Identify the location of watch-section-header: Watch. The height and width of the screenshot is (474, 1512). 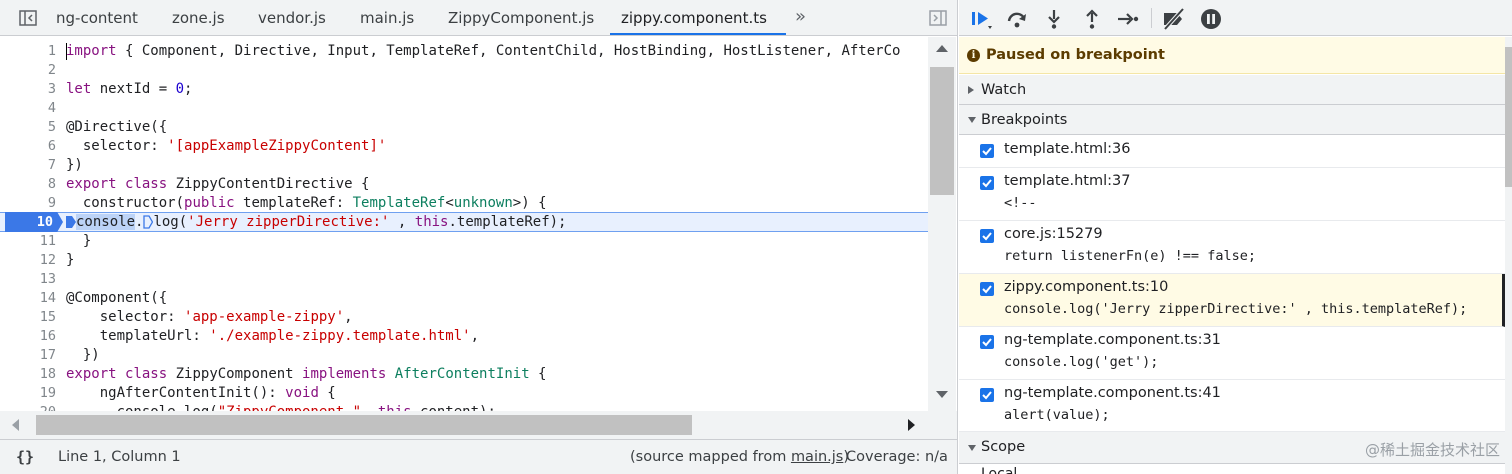
(1235, 90).